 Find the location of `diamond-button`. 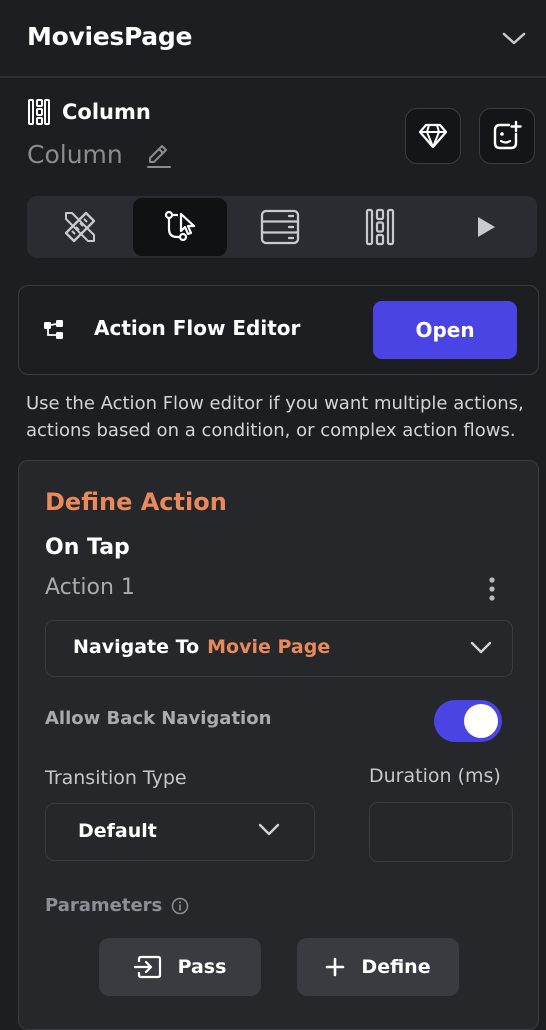

diamond-button is located at coordinates (433, 136).